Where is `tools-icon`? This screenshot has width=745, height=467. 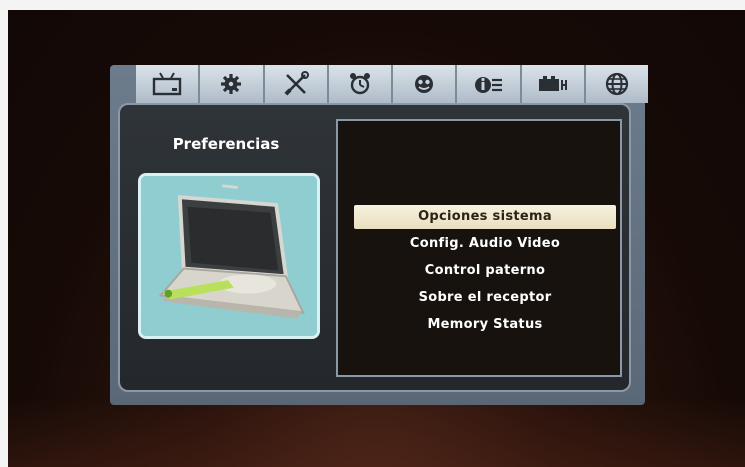 tools-icon is located at coordinates (296, 83).